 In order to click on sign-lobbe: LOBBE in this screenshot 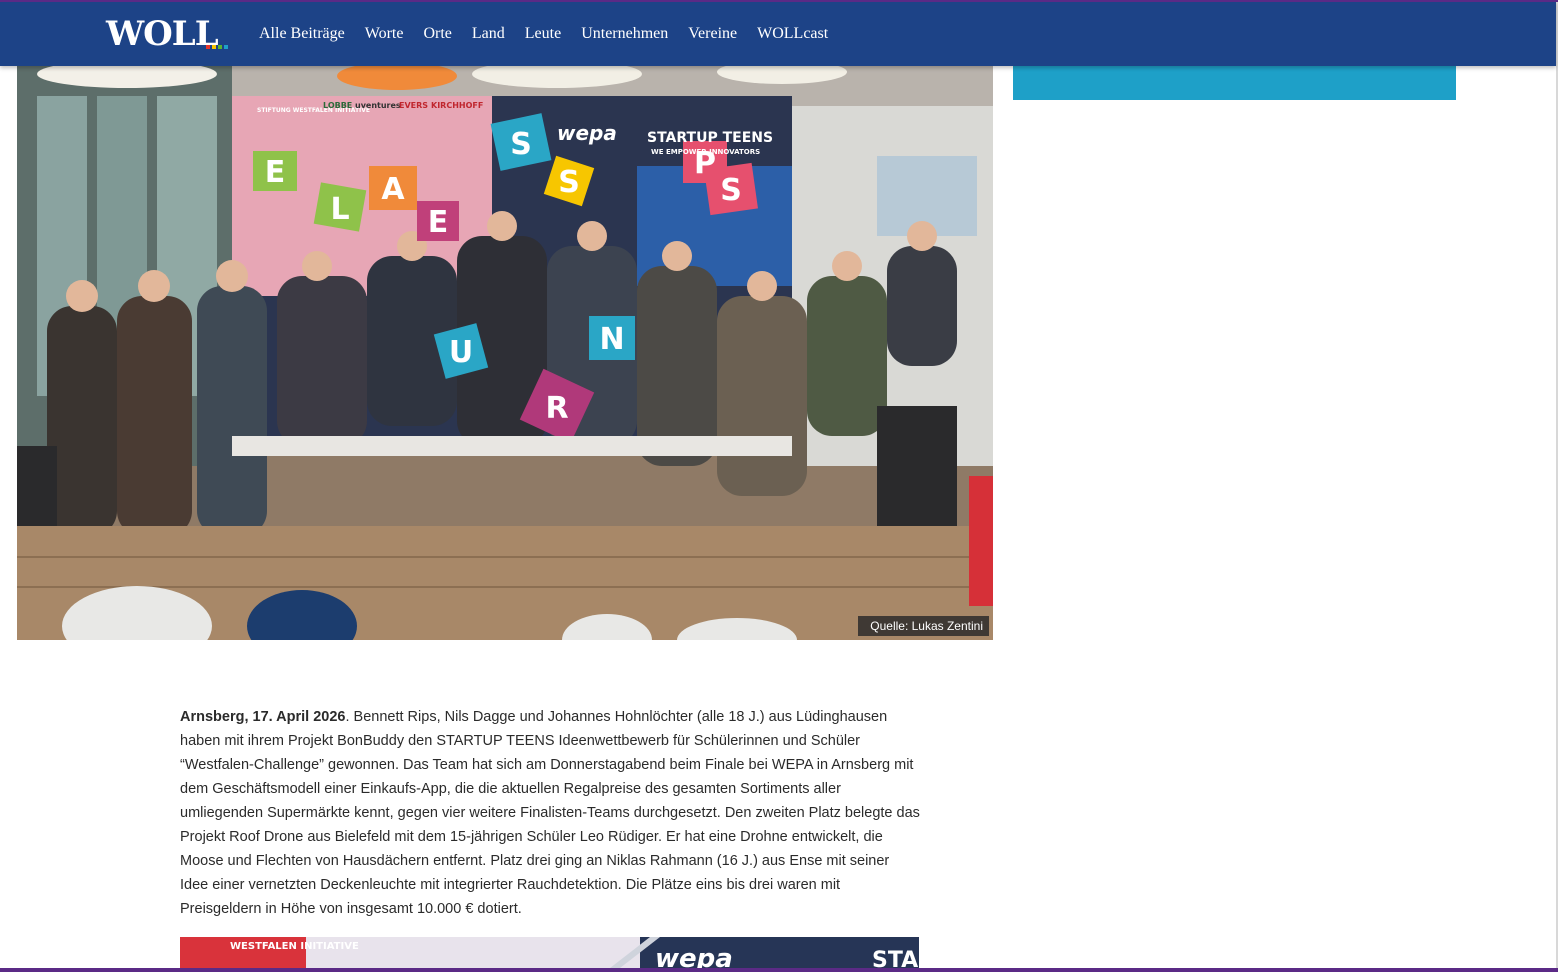, I will do `click(337, 105)`.